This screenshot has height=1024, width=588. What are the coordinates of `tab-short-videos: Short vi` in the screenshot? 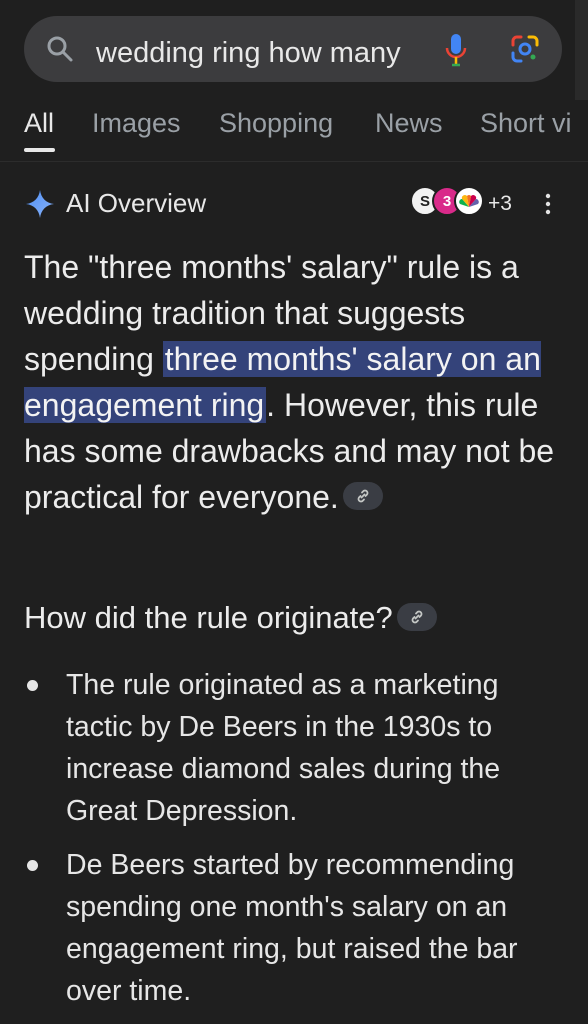 It's located at (526, 123).